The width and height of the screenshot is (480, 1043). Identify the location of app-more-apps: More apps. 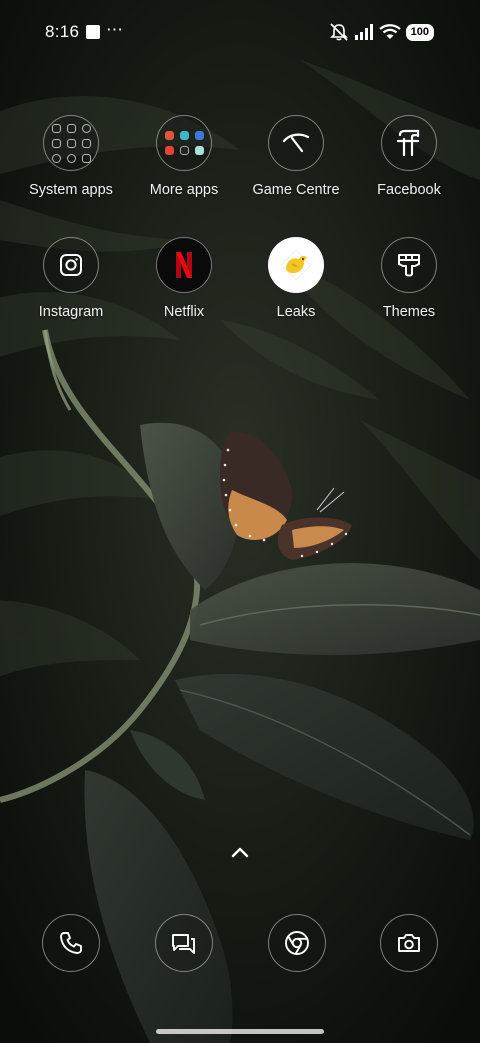
(184, 156).